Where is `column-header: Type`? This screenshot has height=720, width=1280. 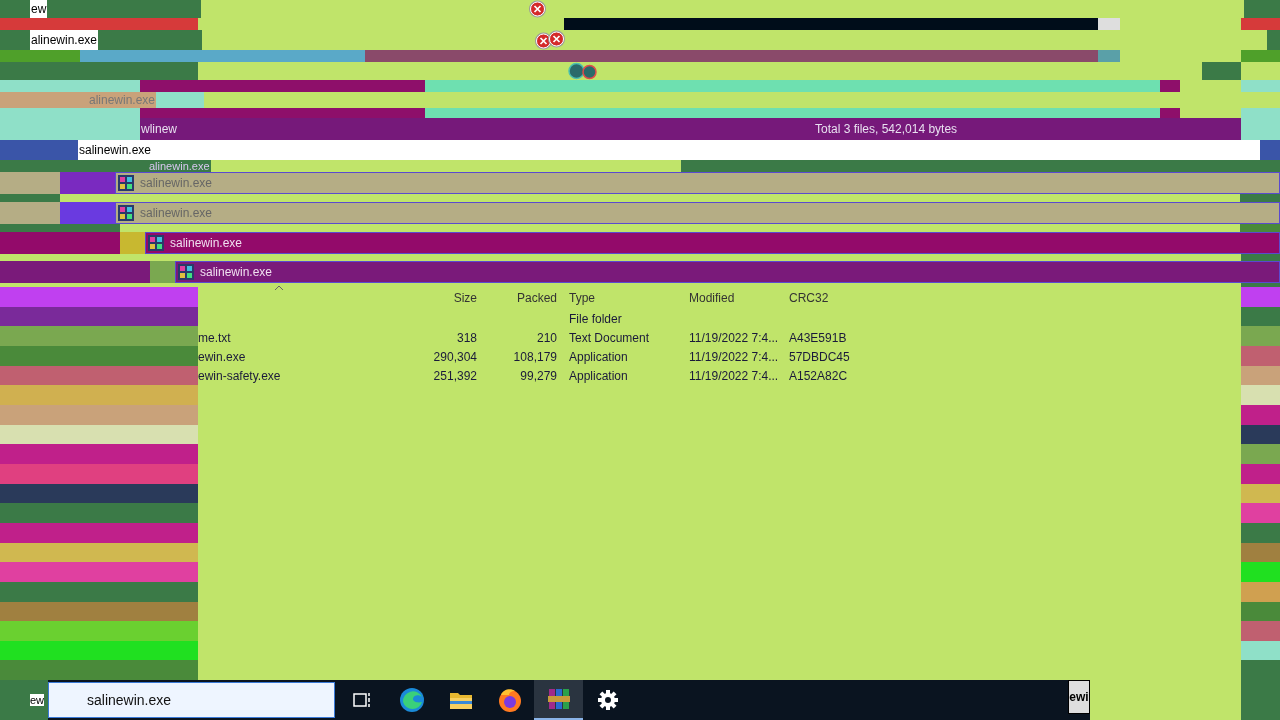 column-header: Type is located at coordinates (622, 298).